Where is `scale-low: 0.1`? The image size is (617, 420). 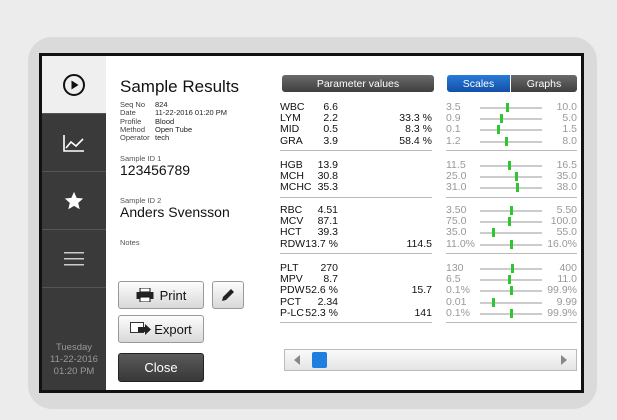
scale-low: 0.1 is located at coordinates (453, 129).